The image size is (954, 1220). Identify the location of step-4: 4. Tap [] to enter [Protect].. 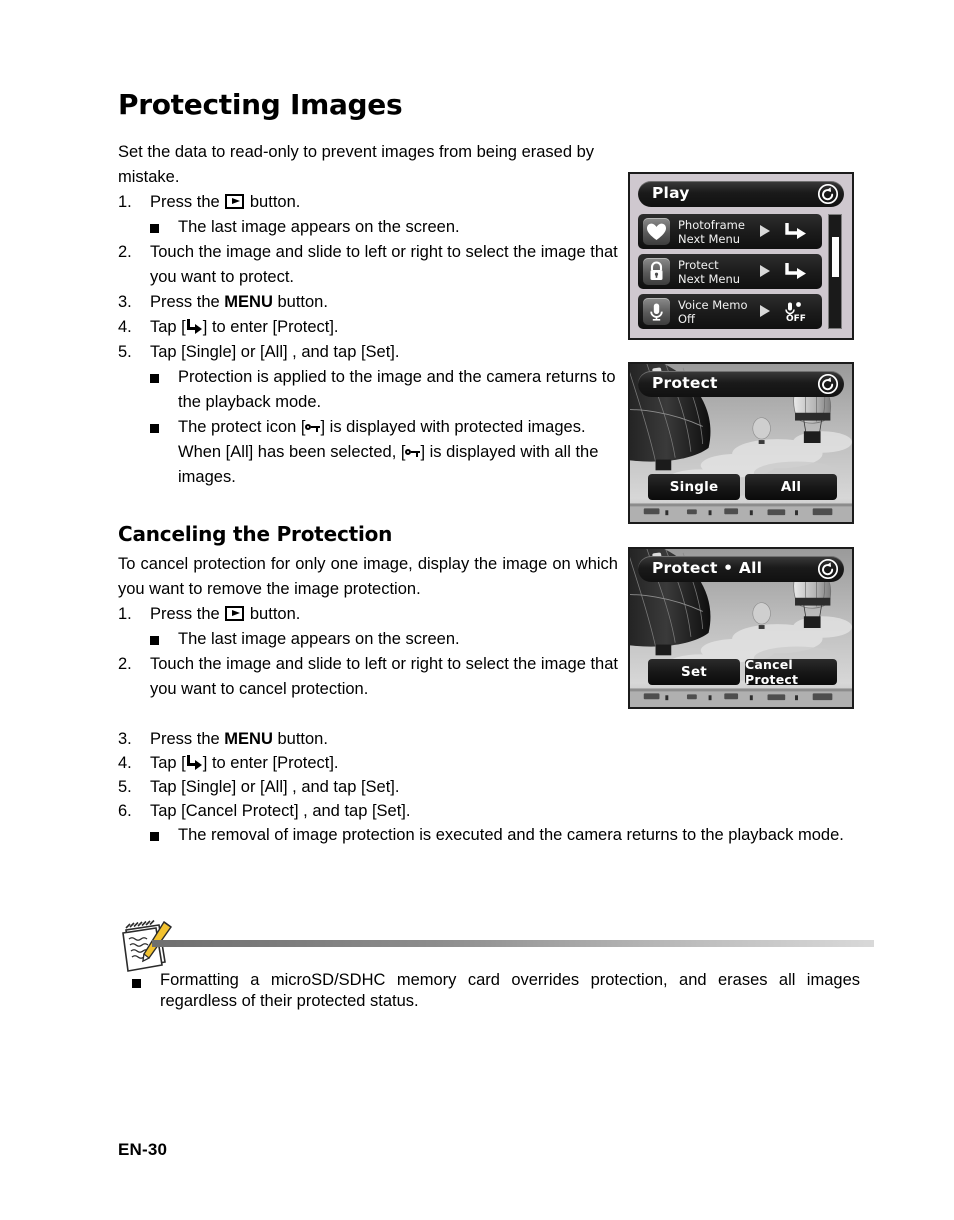
(368, 327).